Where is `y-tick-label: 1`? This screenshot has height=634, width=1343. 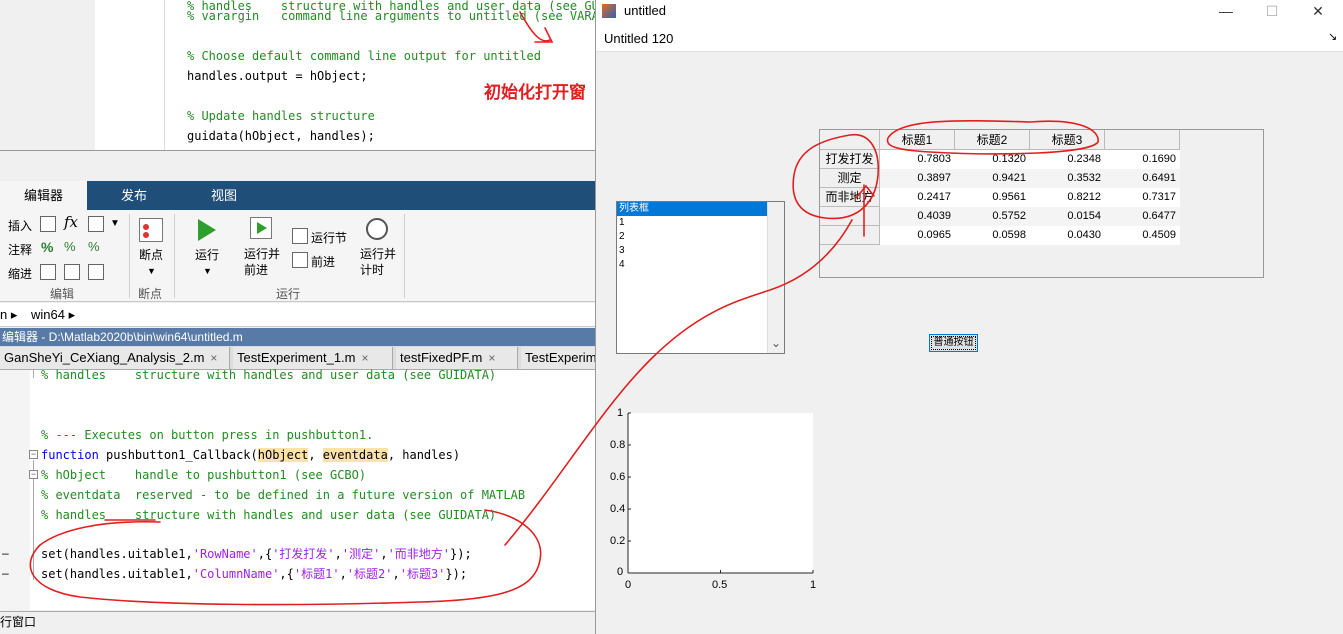 y-tick-label: 1 is located at coordinates (620, 413).